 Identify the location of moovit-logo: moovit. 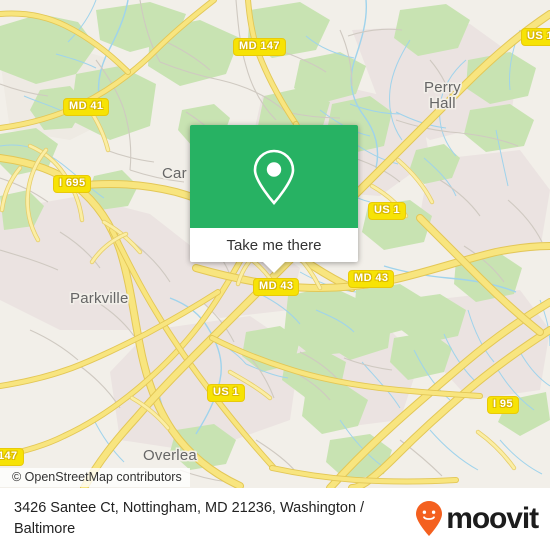
(476, 519).